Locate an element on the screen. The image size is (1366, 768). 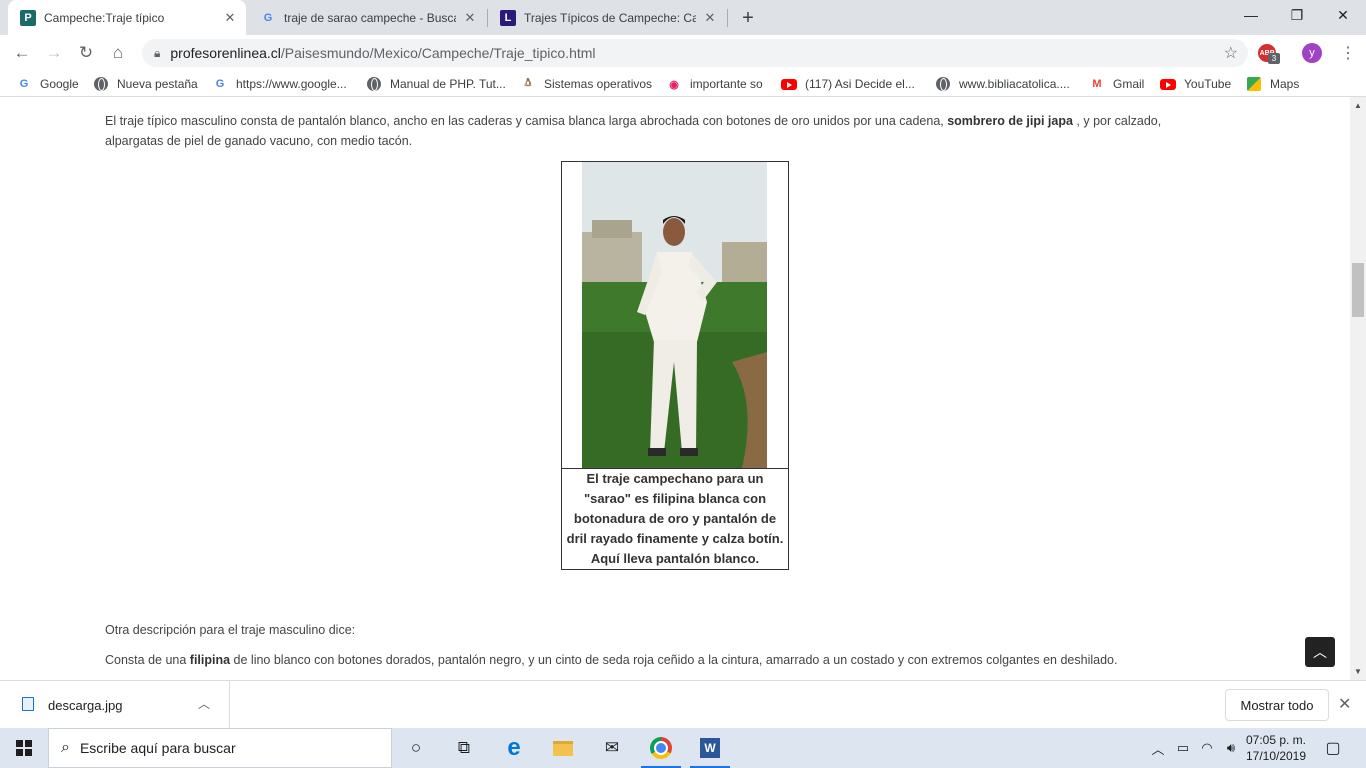
bookmark-nueva-pestana: Nueva pestaña is located at coordinates (145, 84).